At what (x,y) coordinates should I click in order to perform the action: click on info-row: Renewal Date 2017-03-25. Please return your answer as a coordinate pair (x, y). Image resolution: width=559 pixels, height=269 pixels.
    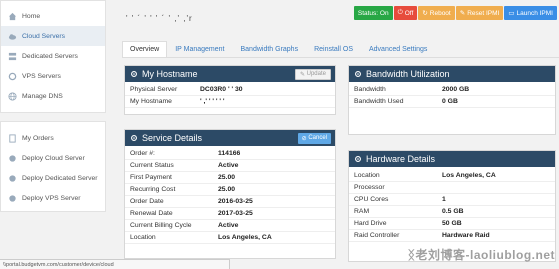
    Looking at the image, I should click on (230, 214).